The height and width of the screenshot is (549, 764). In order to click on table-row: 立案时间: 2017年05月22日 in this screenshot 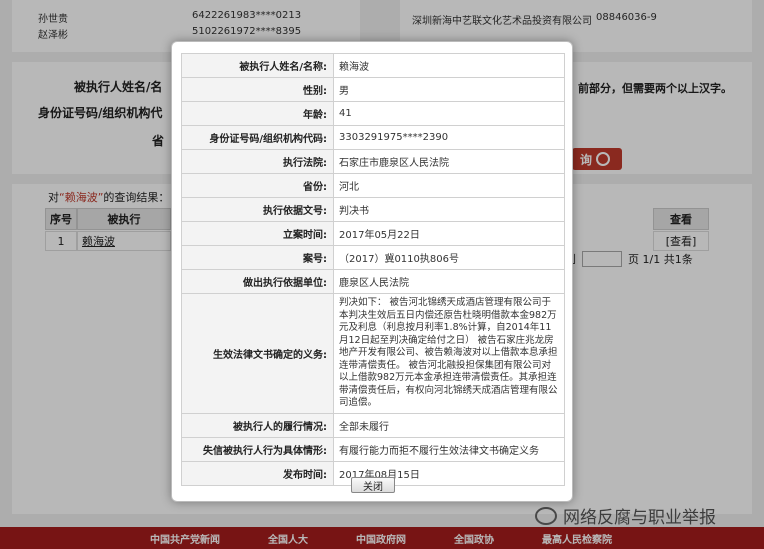, I will do `click(373, 233)`.